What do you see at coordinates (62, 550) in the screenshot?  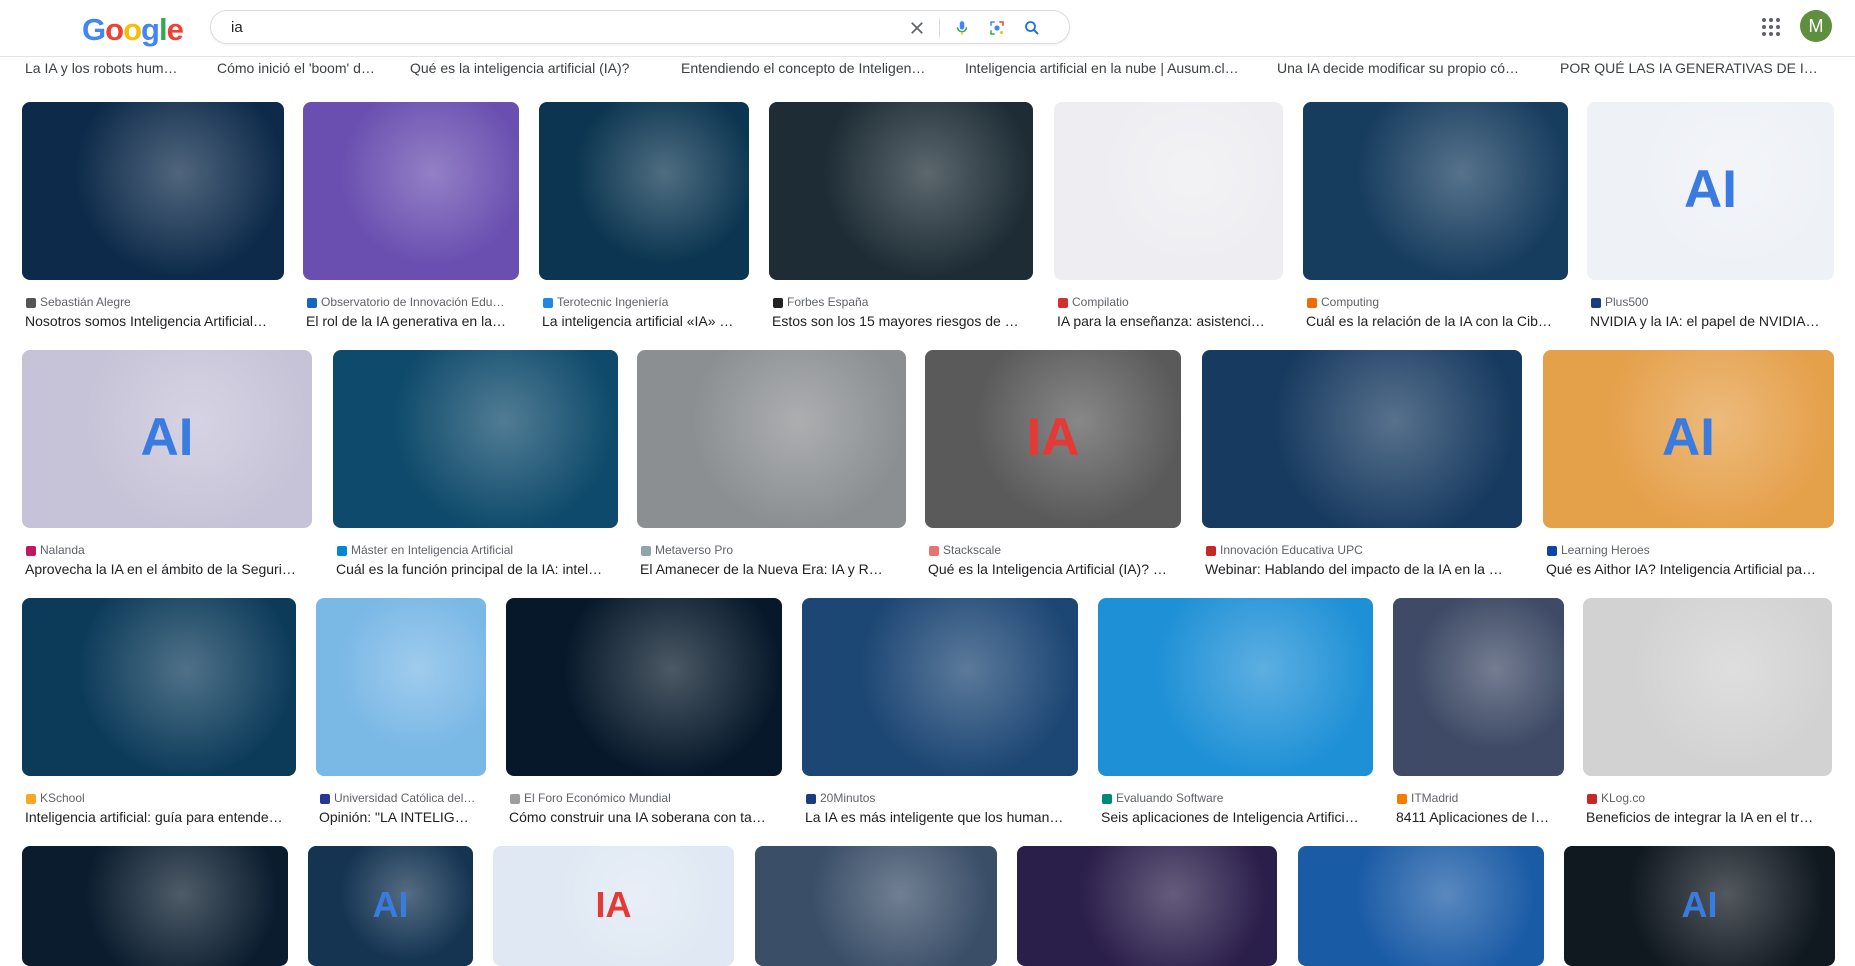 I see `result-source-label: Nalanda` at bounding box center [62, 550].